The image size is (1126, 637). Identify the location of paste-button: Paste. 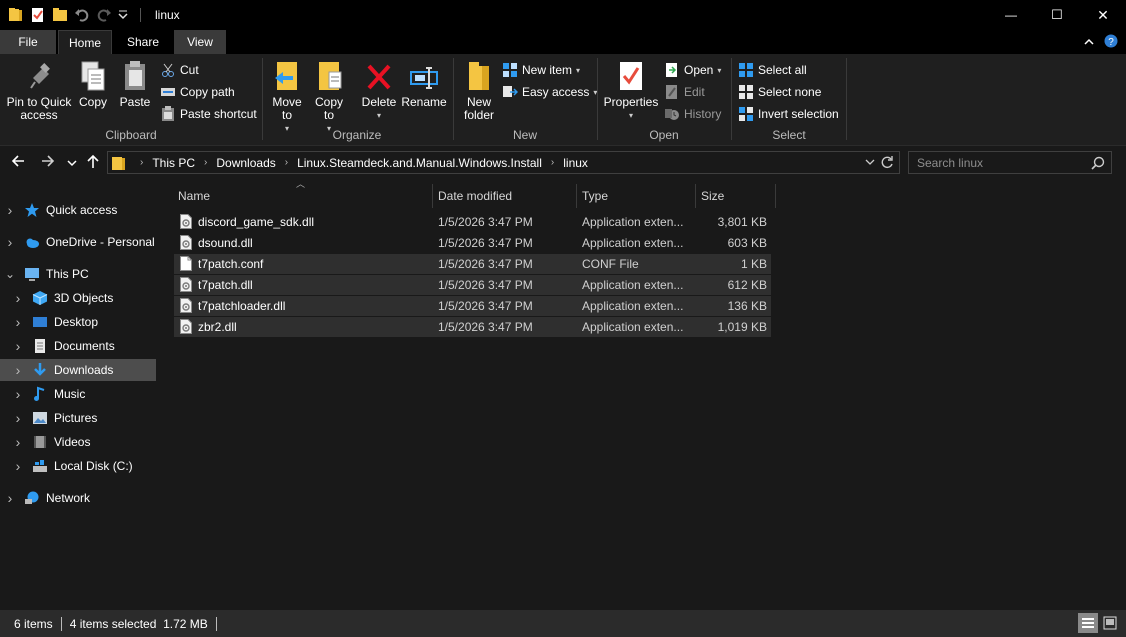
(135, 83).